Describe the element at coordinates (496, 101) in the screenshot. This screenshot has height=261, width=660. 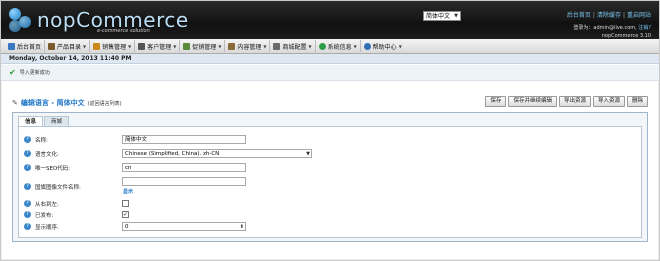
I see `save-button: 保存` at that location.